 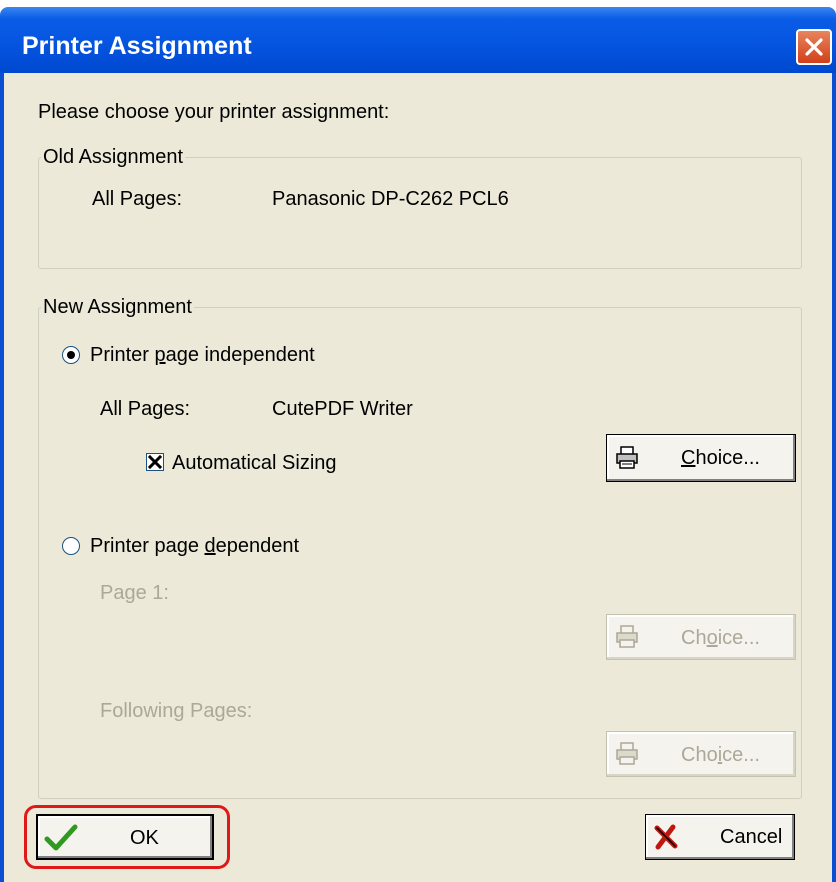 What do you see at coordinates (113, 157) in the screenshot?
I see `old-assignment-legend: Old Assignment` at bounding box center [113, 157].